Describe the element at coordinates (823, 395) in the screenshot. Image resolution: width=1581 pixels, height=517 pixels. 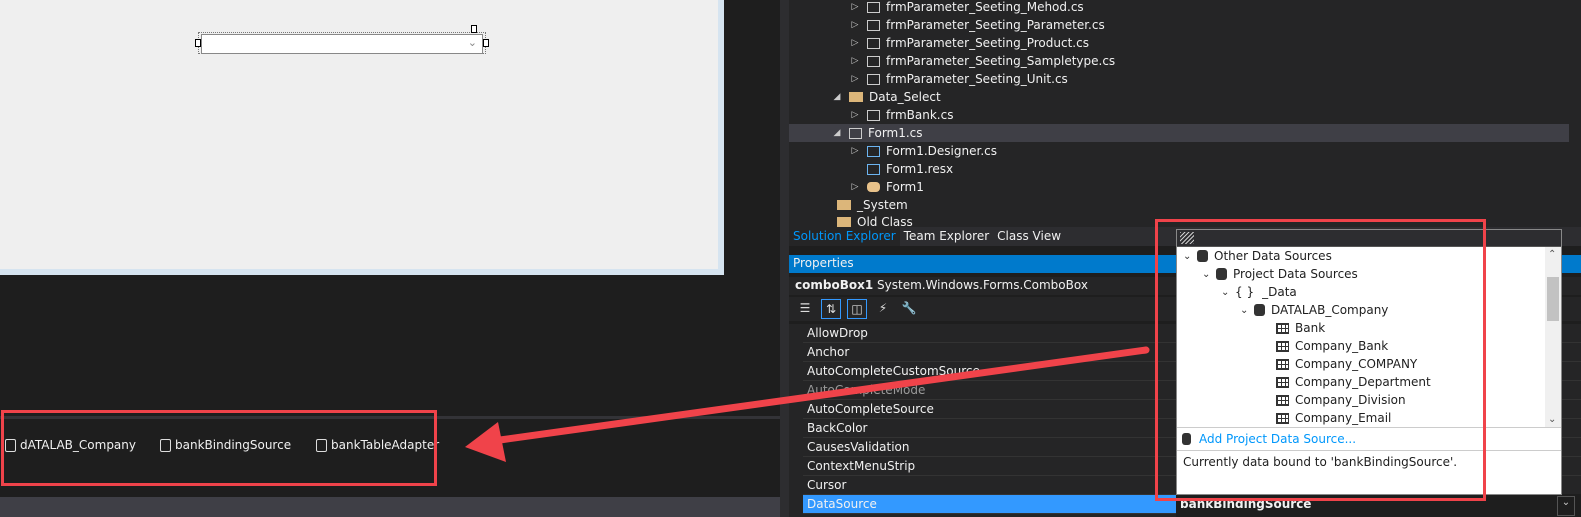
I see `arrow-shaft` at that location.